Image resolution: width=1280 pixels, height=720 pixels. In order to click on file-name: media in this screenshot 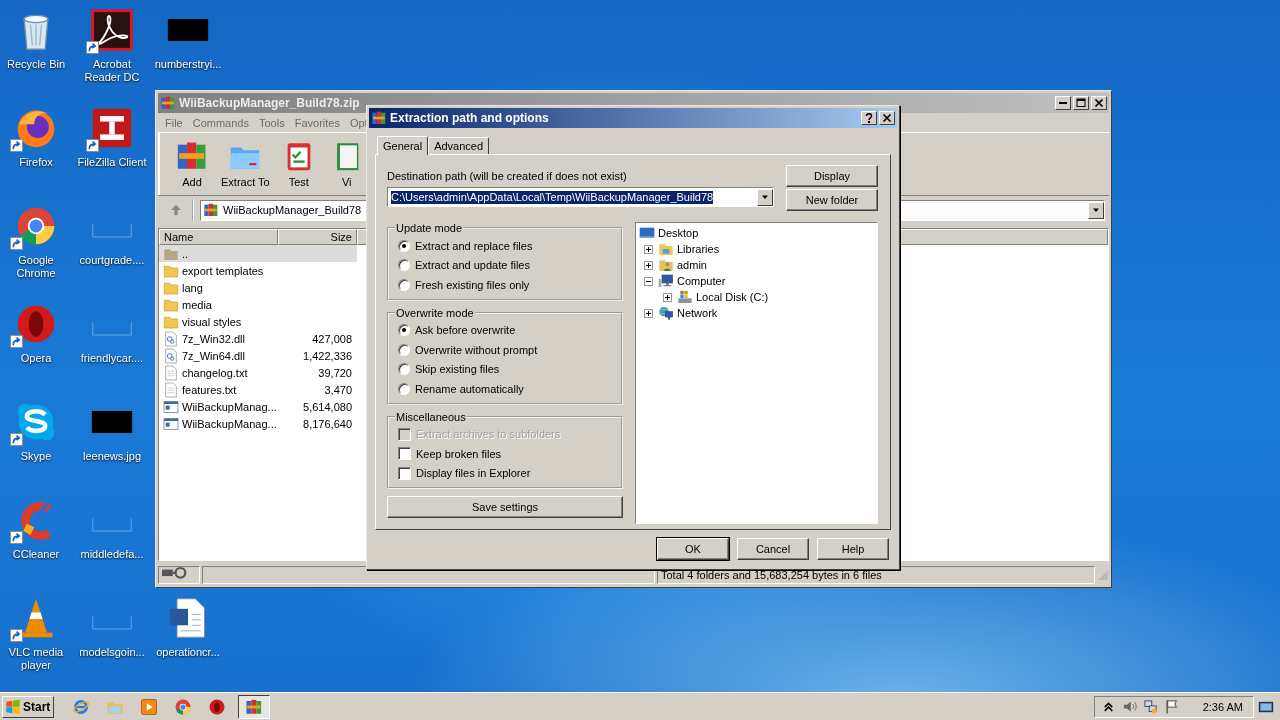, I will do `click(197, 304)`.